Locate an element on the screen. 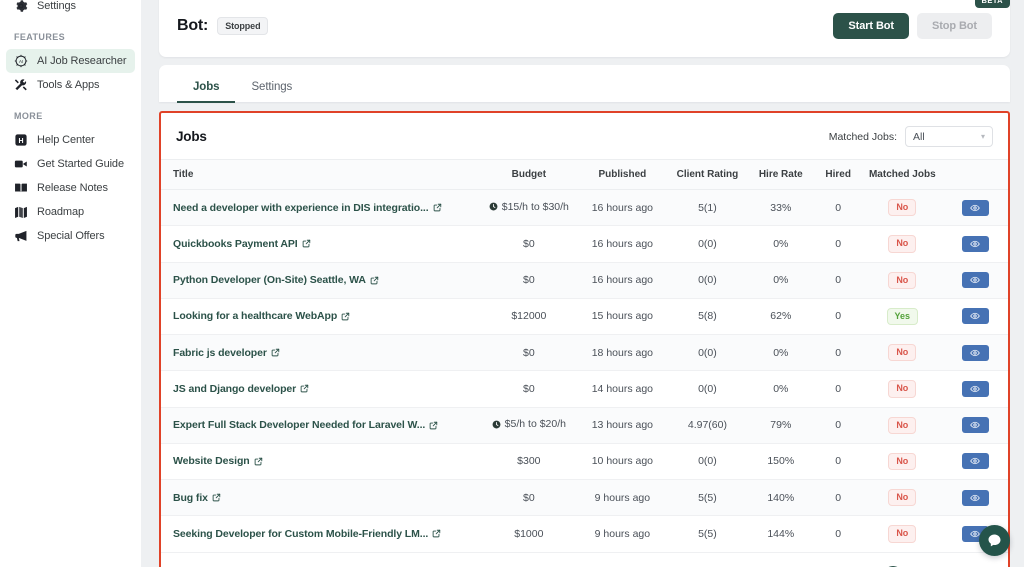  cell-matched: Yes is located at coordinates (902, 317).